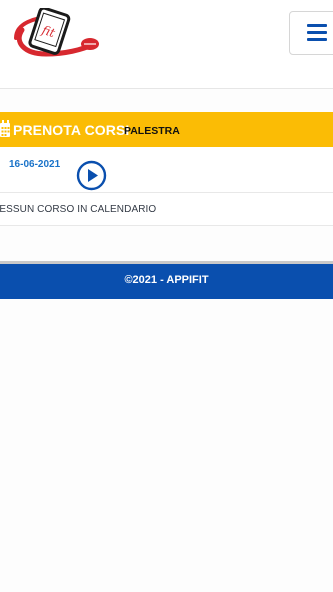 The image size is (333, 592). What do you see at coordinates (152, 131) in the screenshot?
I see `banner-subtitle: PALESTRA` at bounding box center [152, 131].